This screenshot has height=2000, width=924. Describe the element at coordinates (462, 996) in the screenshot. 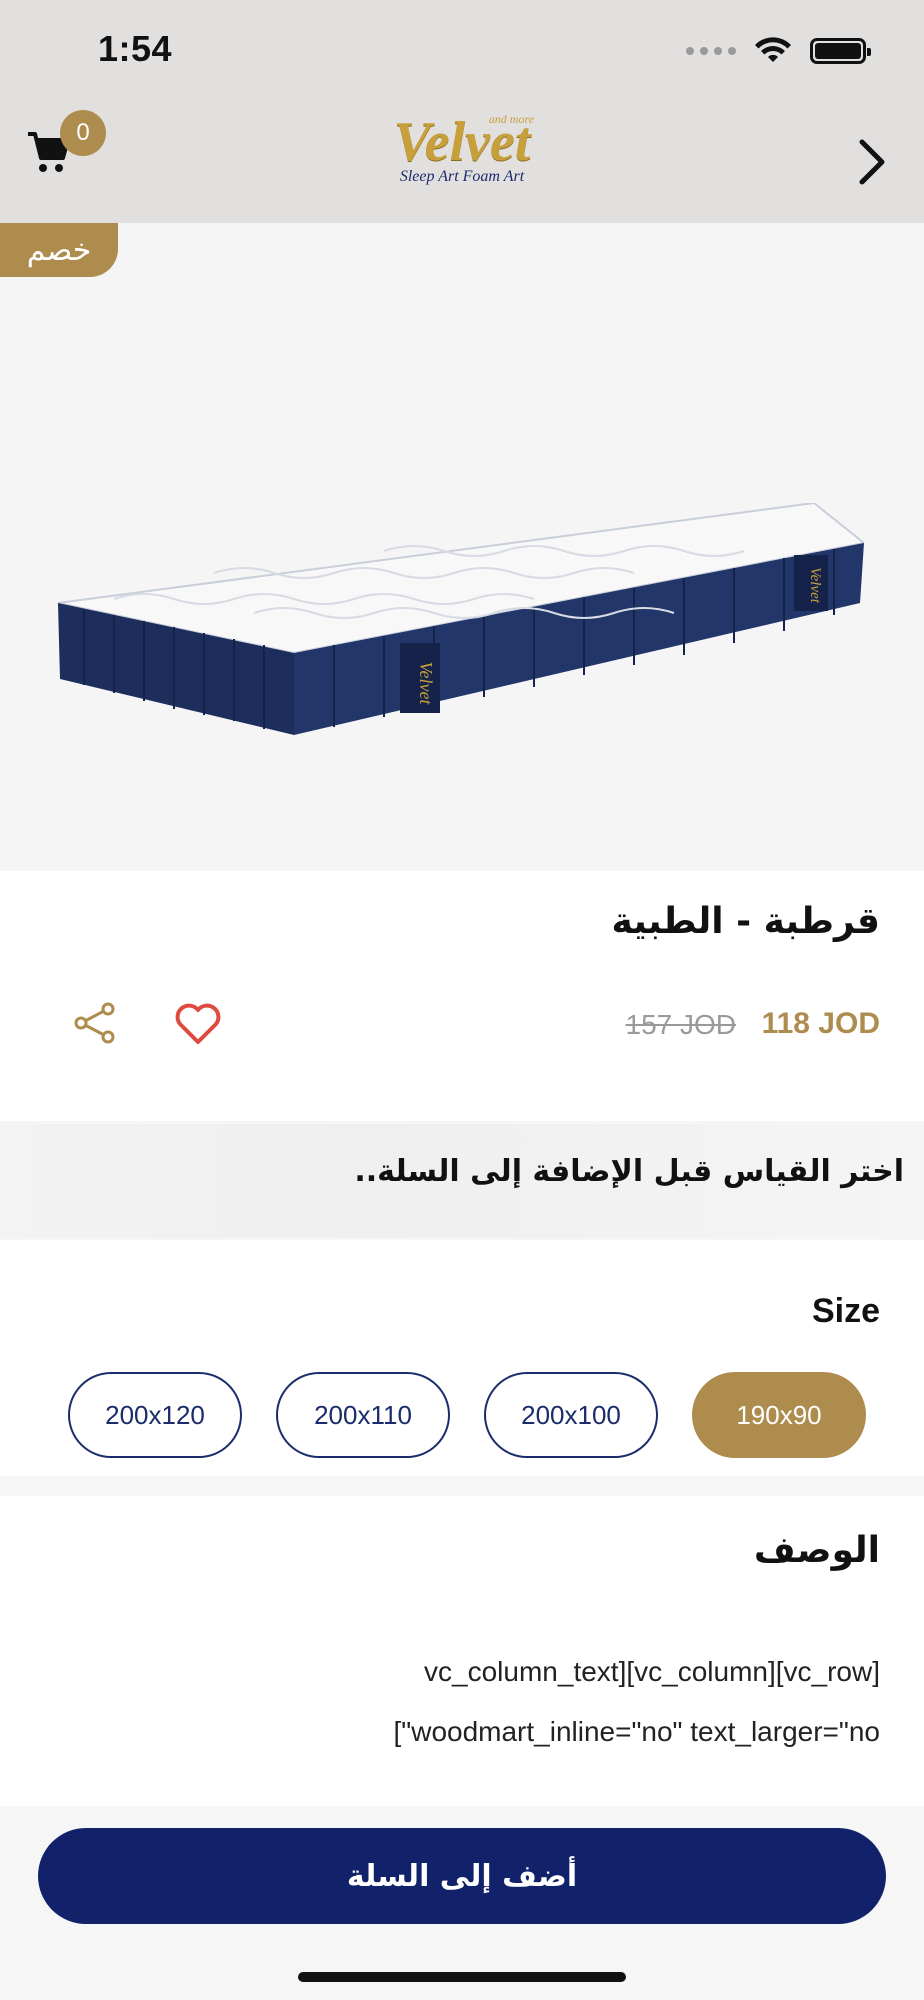

I see `product-info-card: قرطبة - الطبية 118 JOD 157 JOD` at that location.